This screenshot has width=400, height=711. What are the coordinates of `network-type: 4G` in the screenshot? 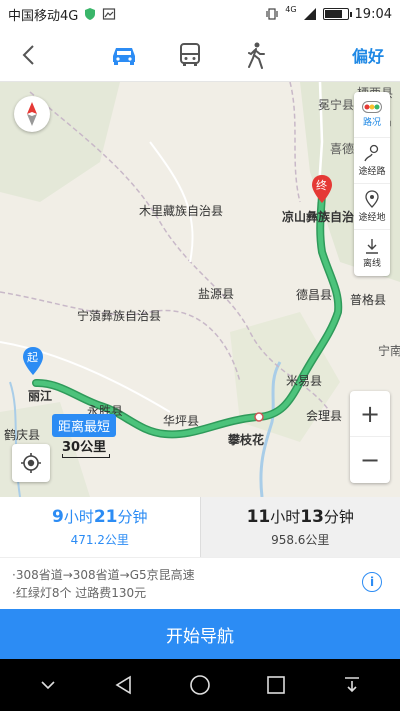 It's located at (291, 9).